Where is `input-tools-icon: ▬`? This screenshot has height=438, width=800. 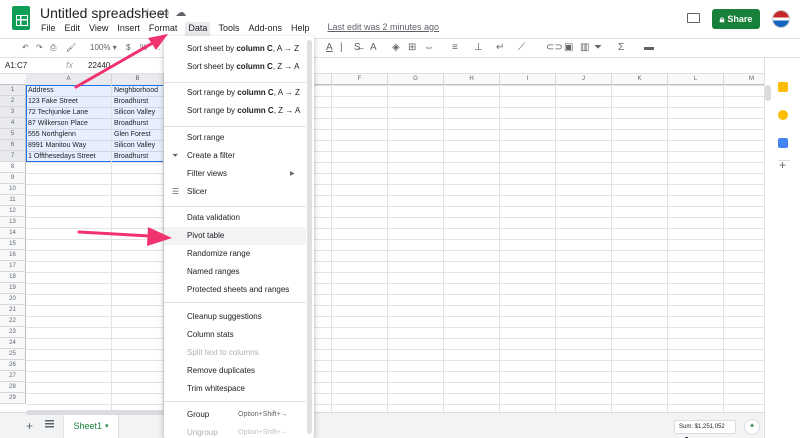
input-tools-icon: ▬ is located at coordinates (649, 47).